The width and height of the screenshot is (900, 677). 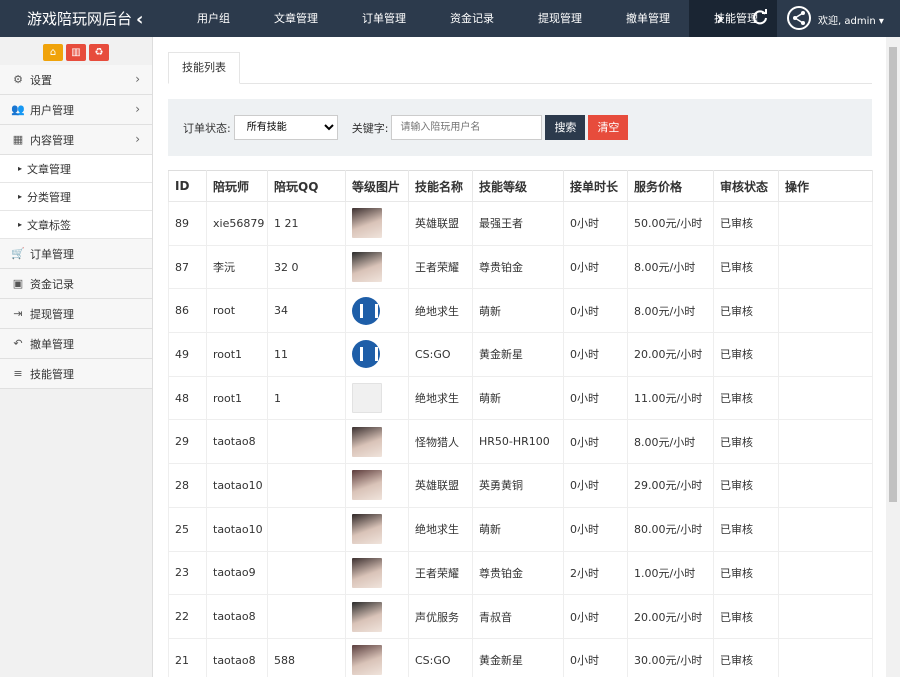 I want to click on nav-tab: 资金记录, so click(x=469, y=18).